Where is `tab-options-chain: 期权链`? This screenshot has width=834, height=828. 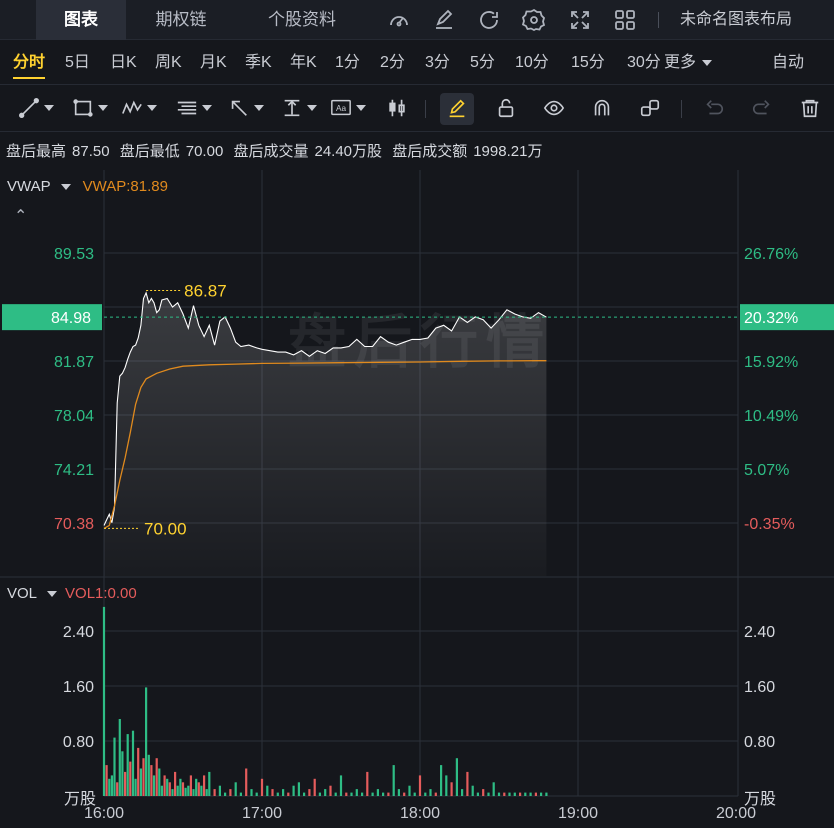
tab-options-chain: 期权链 is located at coordinates (181, 20).